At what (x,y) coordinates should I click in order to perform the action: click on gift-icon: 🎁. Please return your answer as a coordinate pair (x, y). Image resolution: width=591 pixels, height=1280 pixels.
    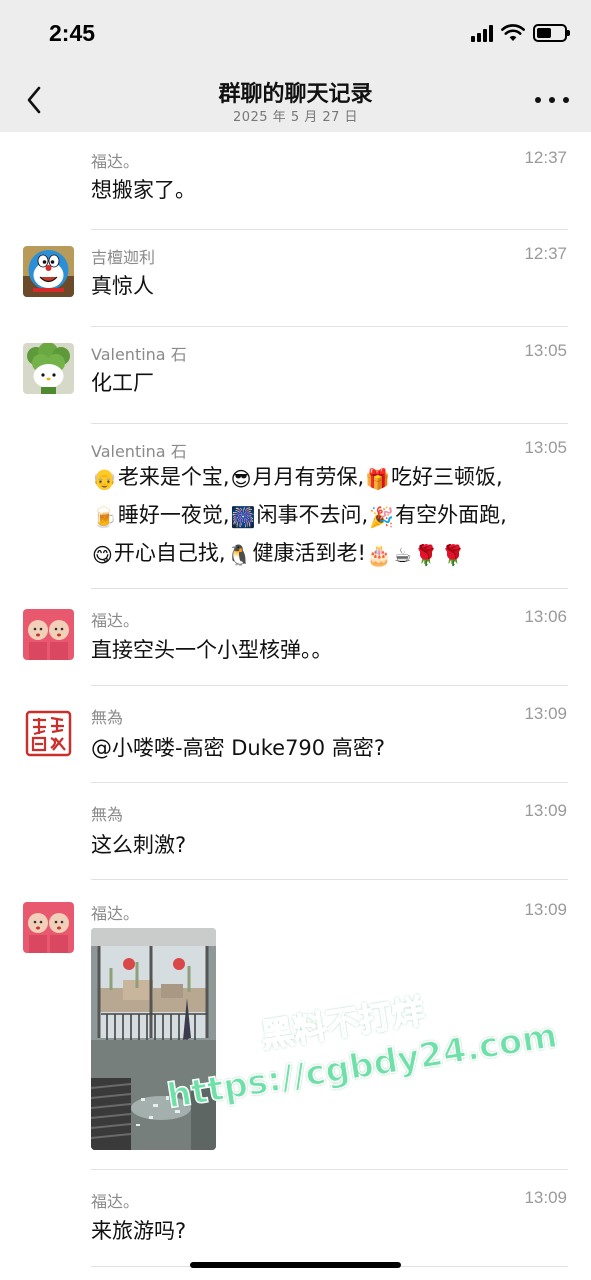
    Looking at the image, I should click on (378, 479).